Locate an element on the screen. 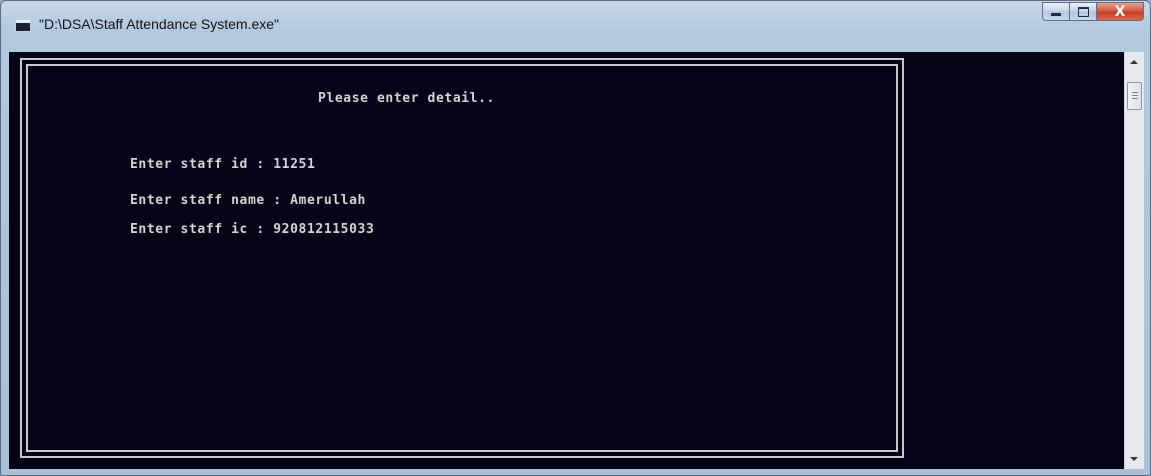 The width and height of the screenshot is (1151, 476). close-icon: X is located at coordinates (1120, 11).